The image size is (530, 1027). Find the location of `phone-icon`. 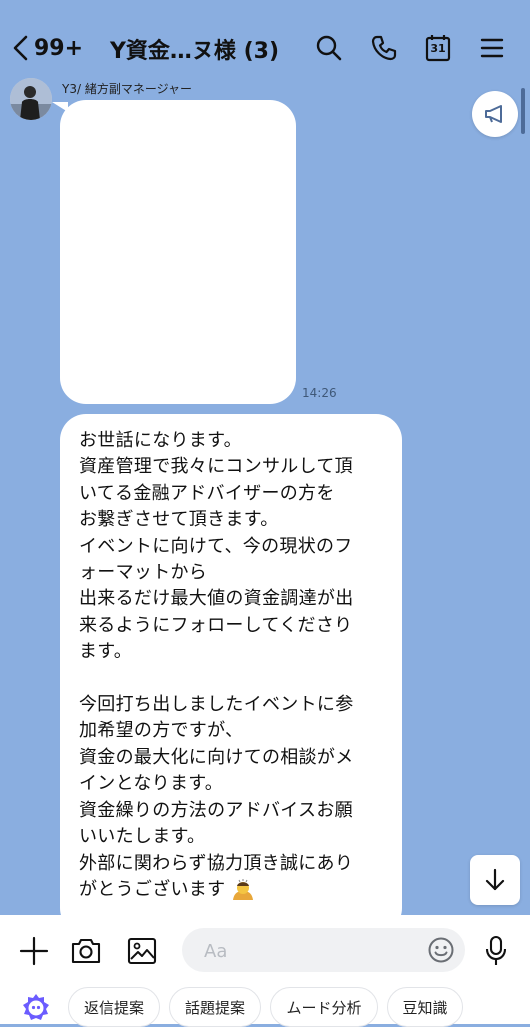

phone-icon is located at coordinates (384, 48).